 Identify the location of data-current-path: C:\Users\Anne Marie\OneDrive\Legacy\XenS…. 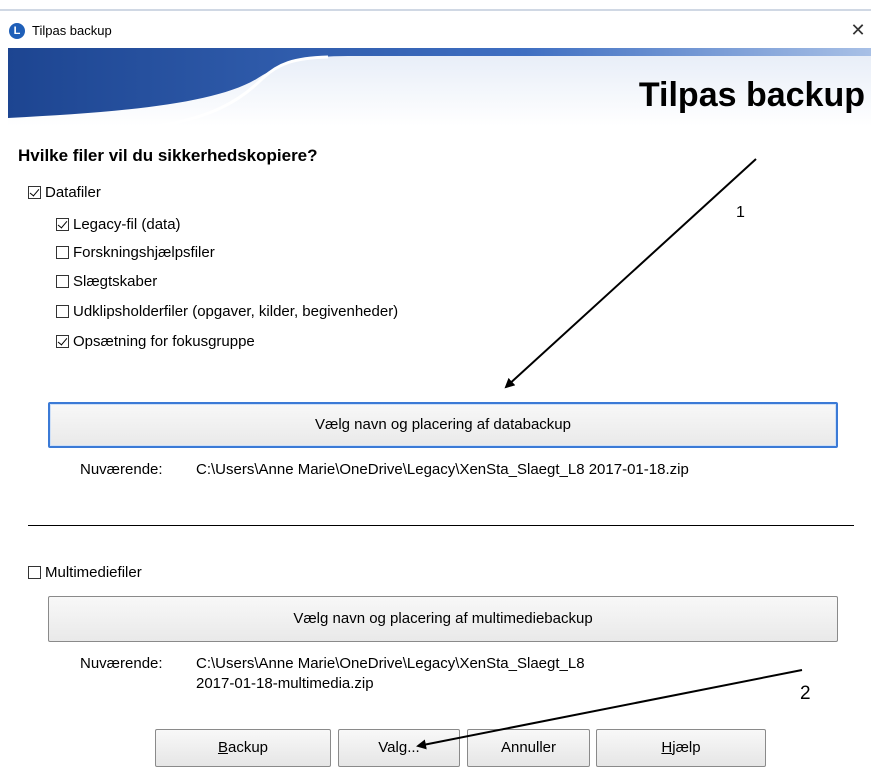
(442, 469).